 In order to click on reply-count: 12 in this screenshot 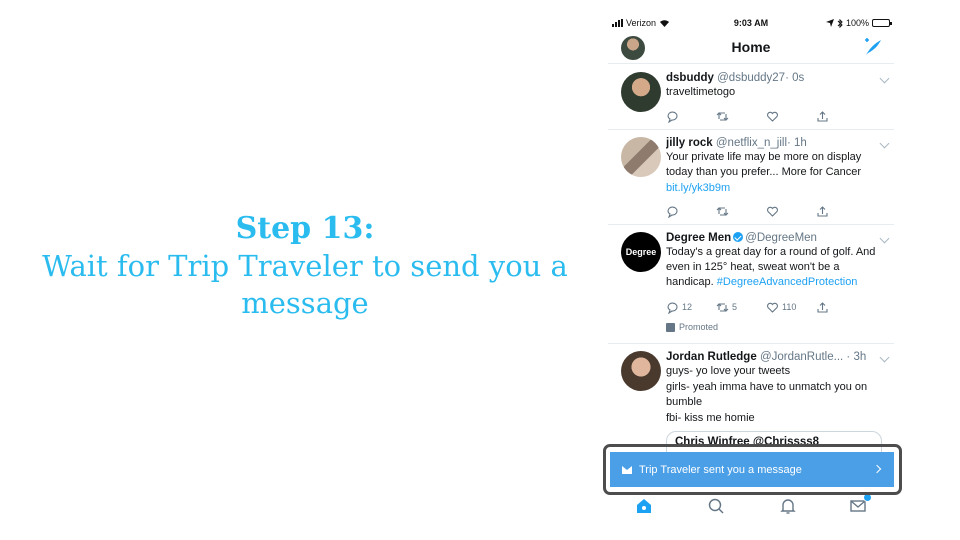, I will do `click(687, 307)`.